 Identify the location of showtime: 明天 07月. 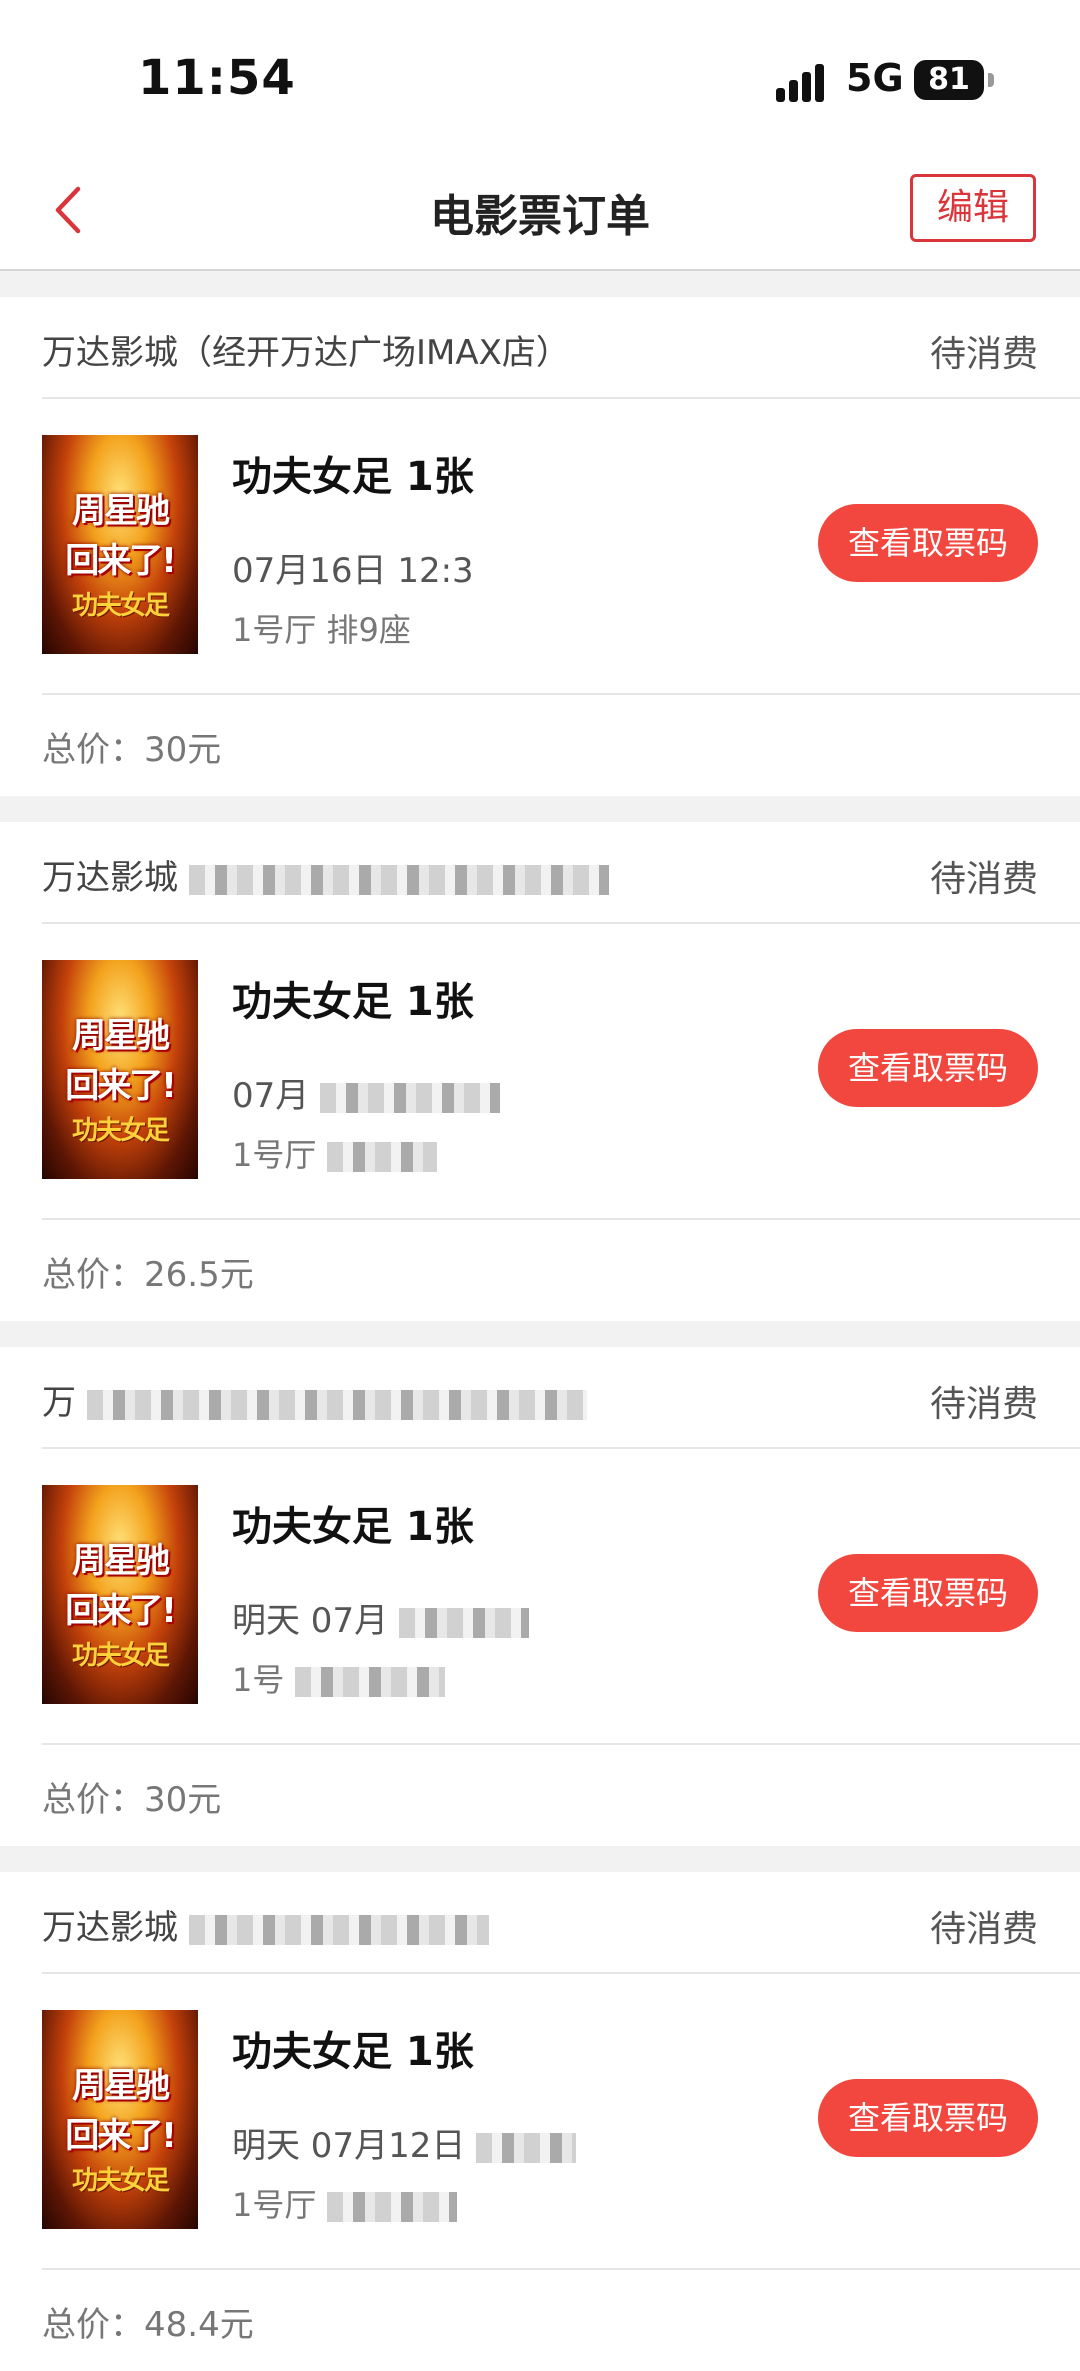
(380, 1617).